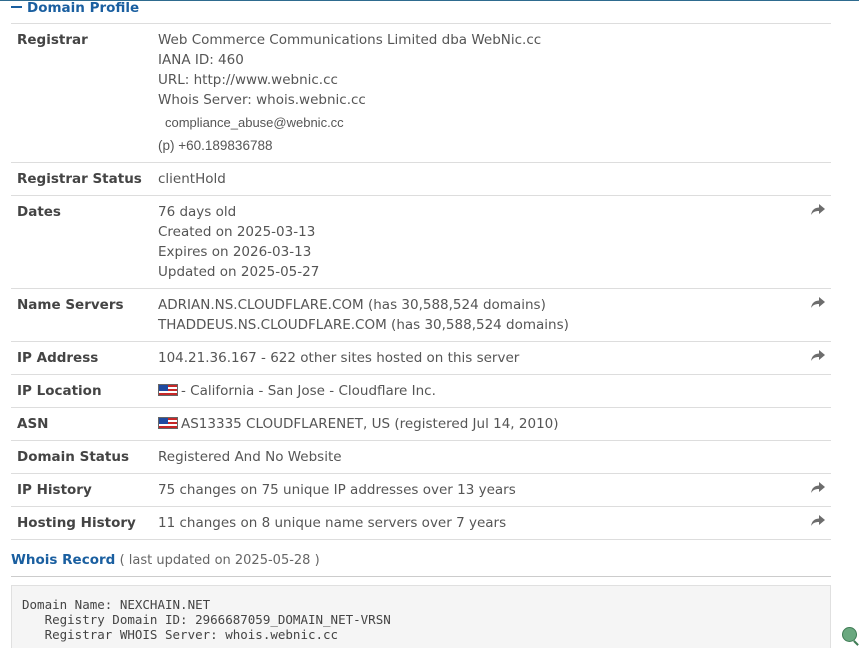 This screenshot has width=859, height=648. I want to click on registrar-status-value: clientHold, so click(479, 179).